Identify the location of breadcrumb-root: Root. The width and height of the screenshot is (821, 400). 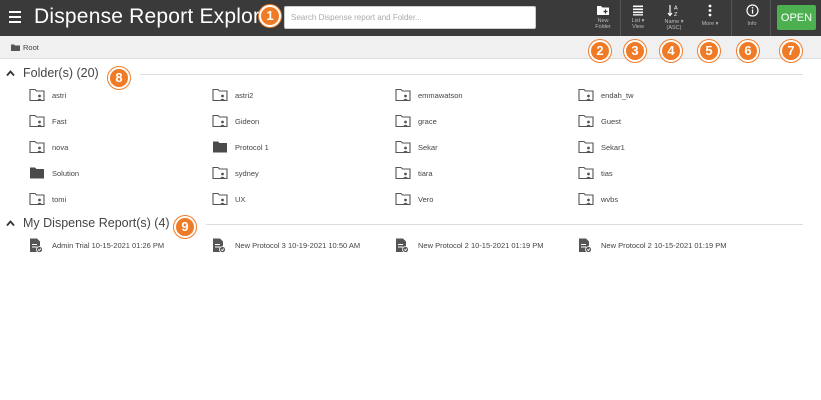
(31, 47).